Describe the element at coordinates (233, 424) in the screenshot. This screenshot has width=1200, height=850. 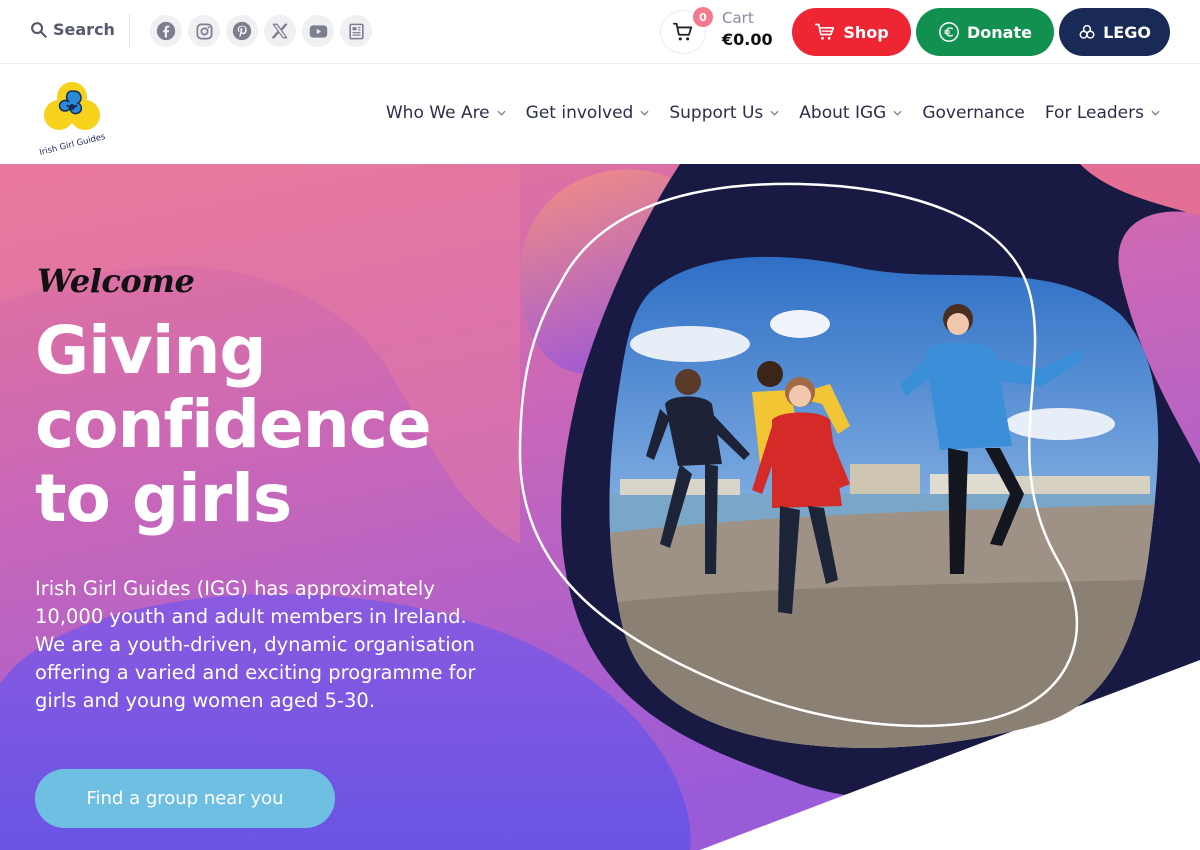
I see `headline-line: confidence` at that location.